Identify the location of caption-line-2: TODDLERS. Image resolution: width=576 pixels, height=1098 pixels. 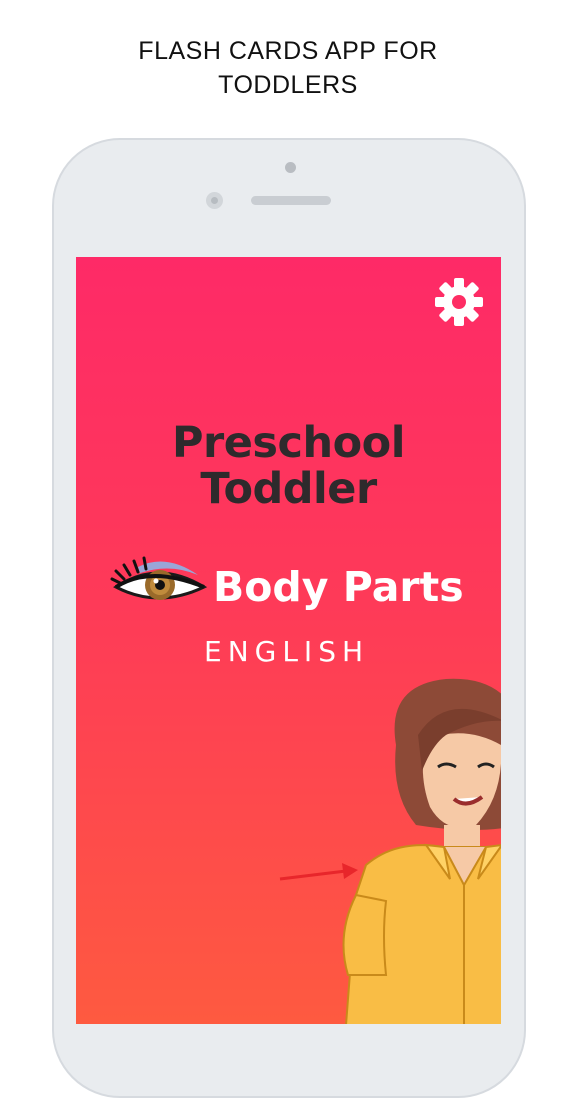
(288, 85).